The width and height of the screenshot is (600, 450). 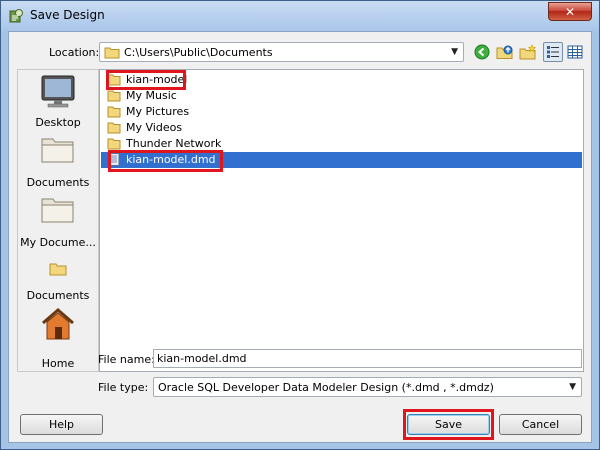 I want to click on close-icon: ✕, so click(x=570, y=11).